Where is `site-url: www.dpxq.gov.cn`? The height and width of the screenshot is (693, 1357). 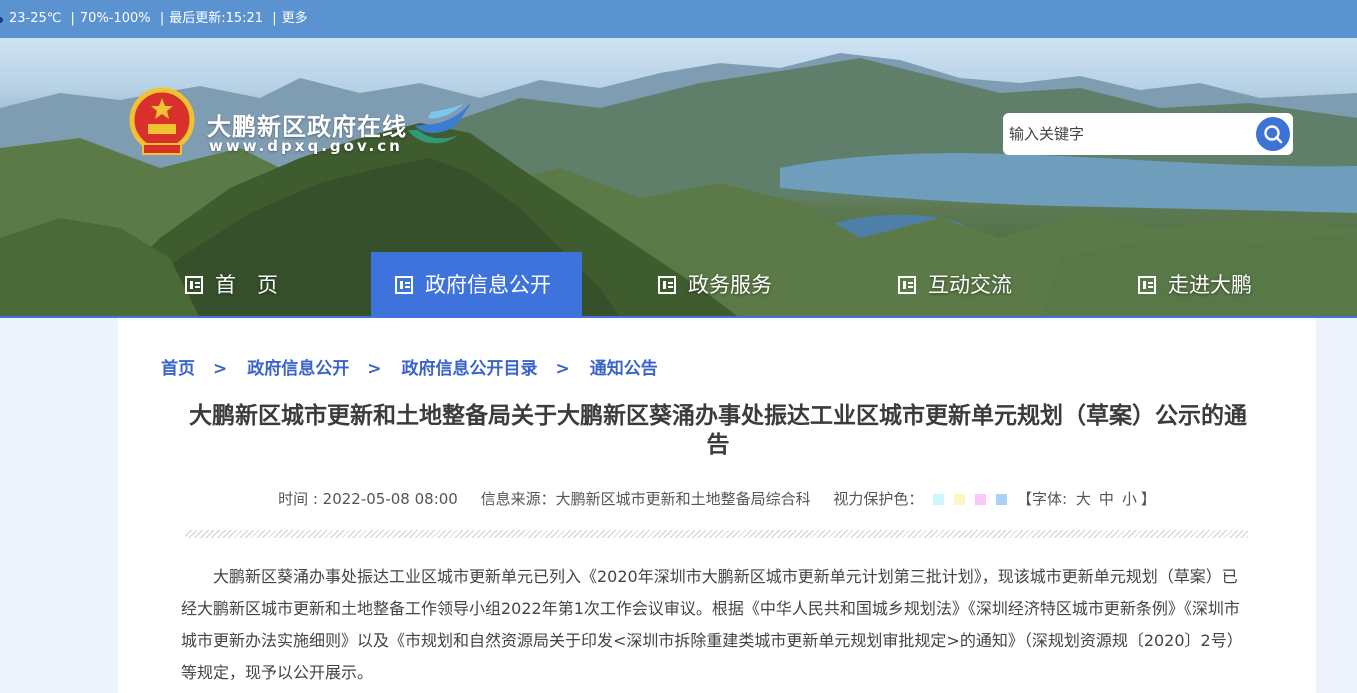 site-url: www.dpxq.gov.cn is located at coordinates (306, 146).